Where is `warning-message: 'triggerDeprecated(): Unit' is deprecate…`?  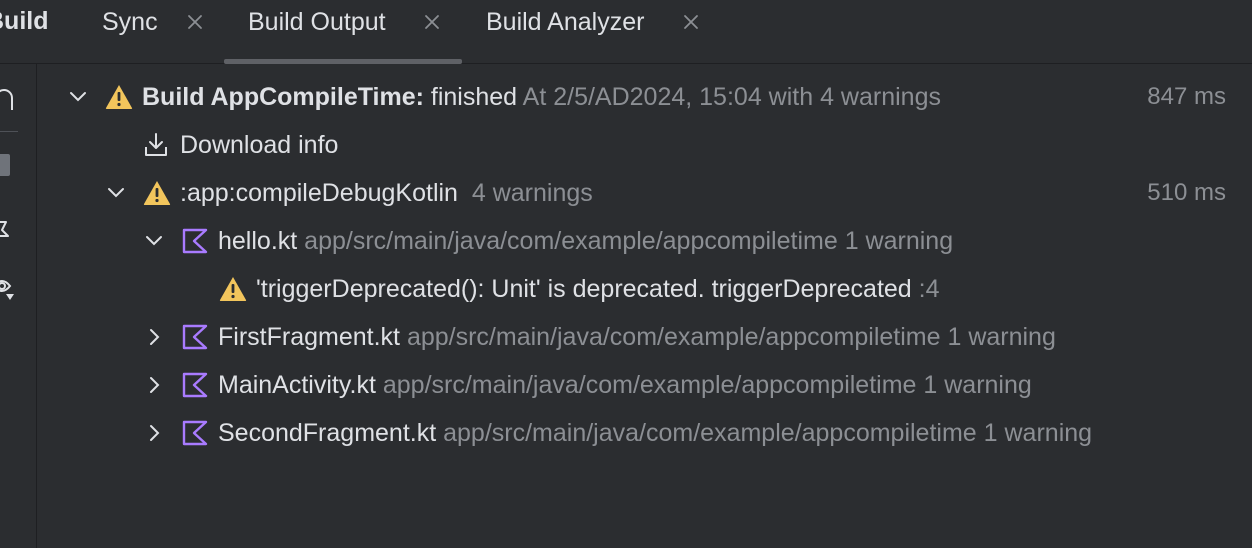 warning-message: 'triggerDeprecated(): Unit' is deprecate… is located at coordinates (598, 289).